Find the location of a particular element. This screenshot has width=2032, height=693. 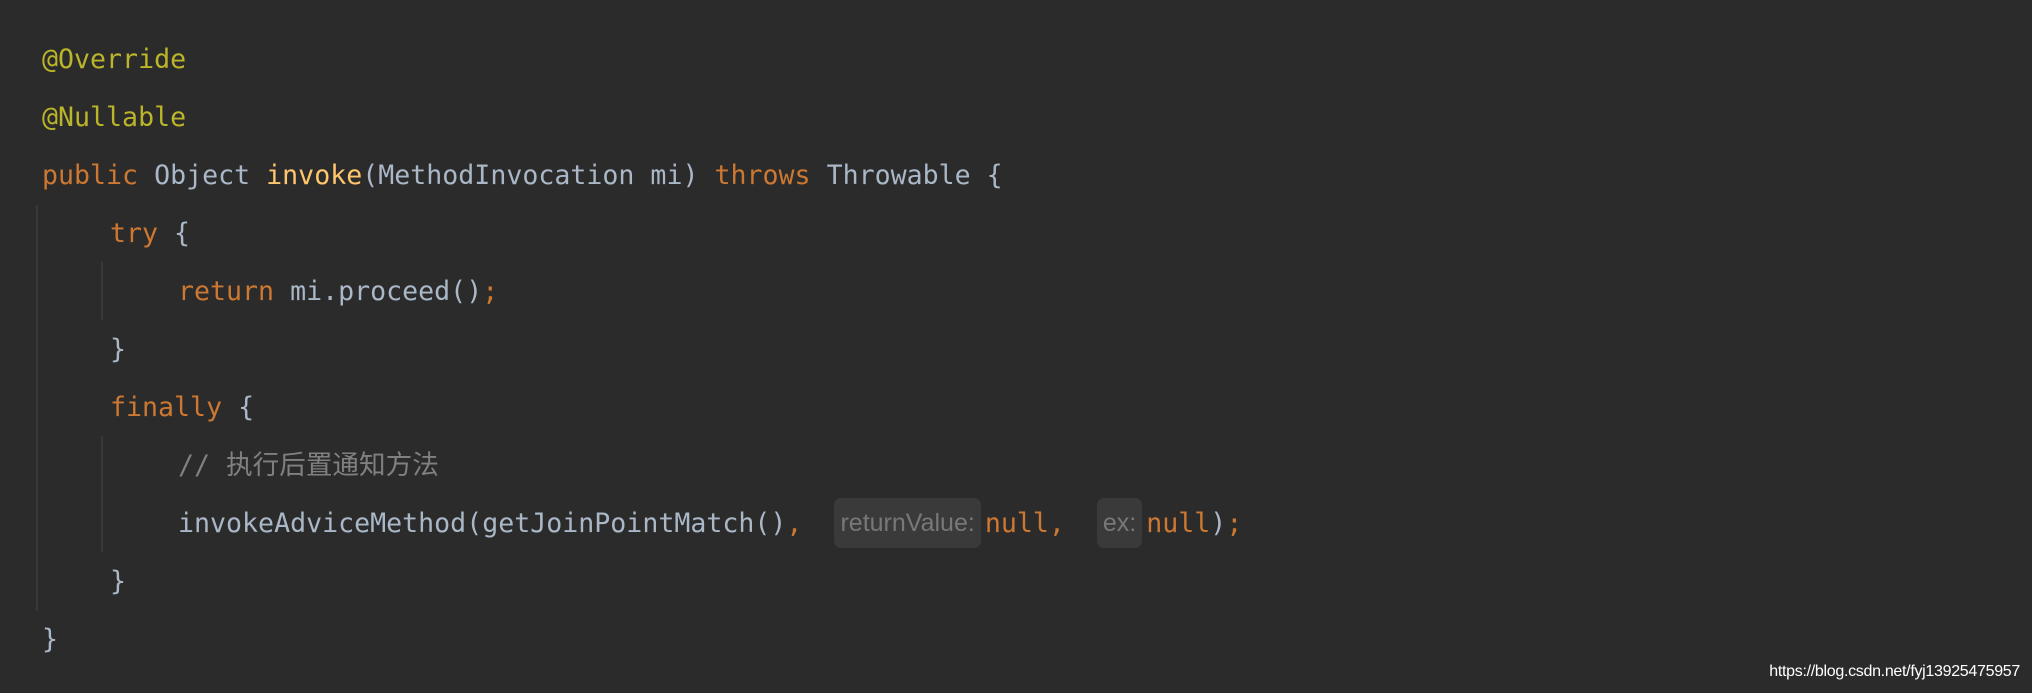

code-token: invoke is located at coordinates (314, 175).